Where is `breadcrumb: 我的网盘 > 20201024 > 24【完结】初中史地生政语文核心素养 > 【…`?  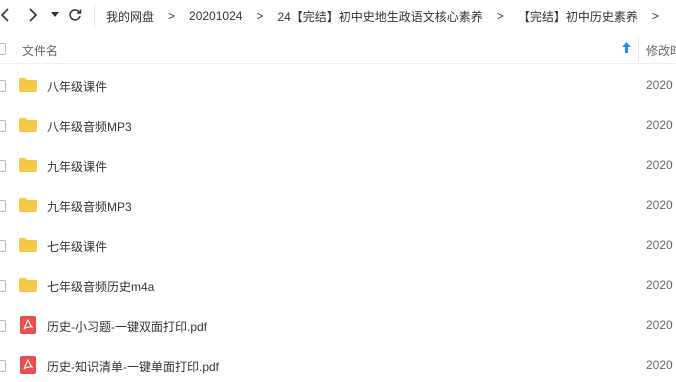
breadcrumb: 我的网盘 > 20201024 > 24【完结】初中史地生政语文核心素养 > 【… is located at coordinates (383, 16).